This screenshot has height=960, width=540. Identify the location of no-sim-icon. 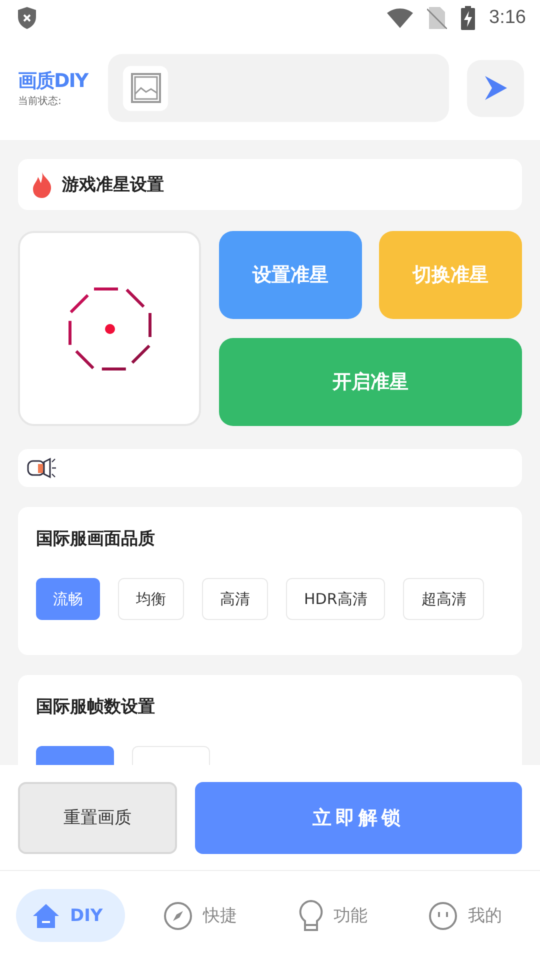
(437, 18).